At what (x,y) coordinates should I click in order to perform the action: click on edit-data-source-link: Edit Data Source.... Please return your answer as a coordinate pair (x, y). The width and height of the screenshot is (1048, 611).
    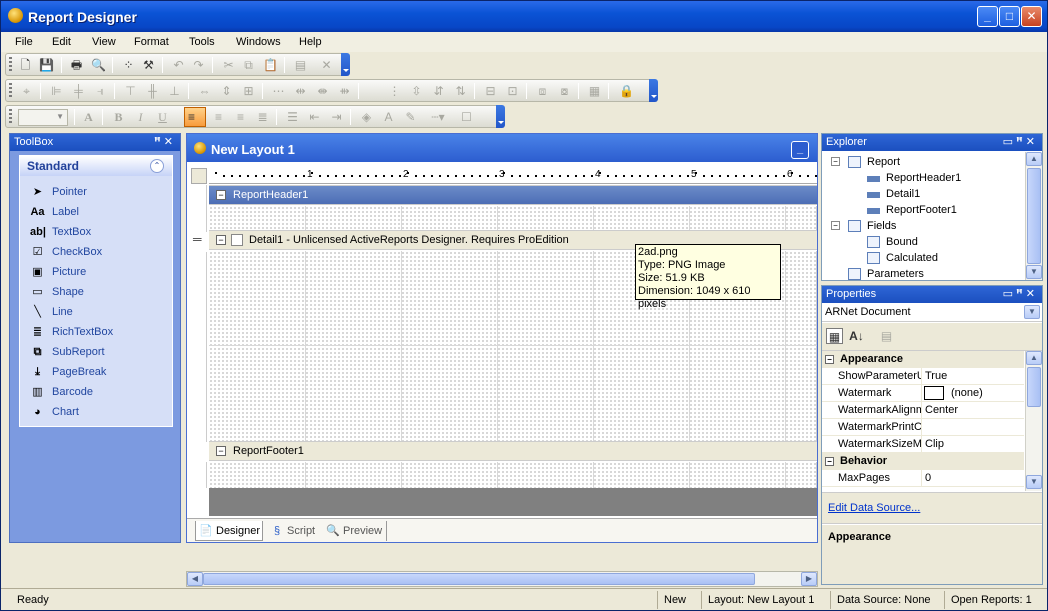
    Looking at the image, I should click on (874, 508).